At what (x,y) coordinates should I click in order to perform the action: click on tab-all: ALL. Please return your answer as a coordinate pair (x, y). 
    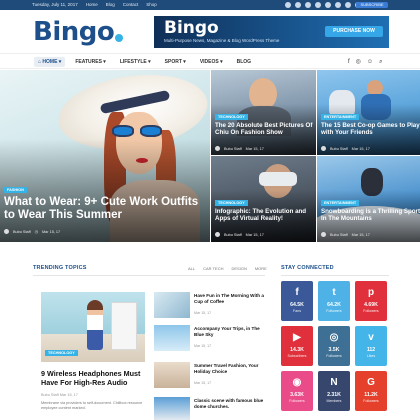
    Looking at the image, I should click on (191, 268).